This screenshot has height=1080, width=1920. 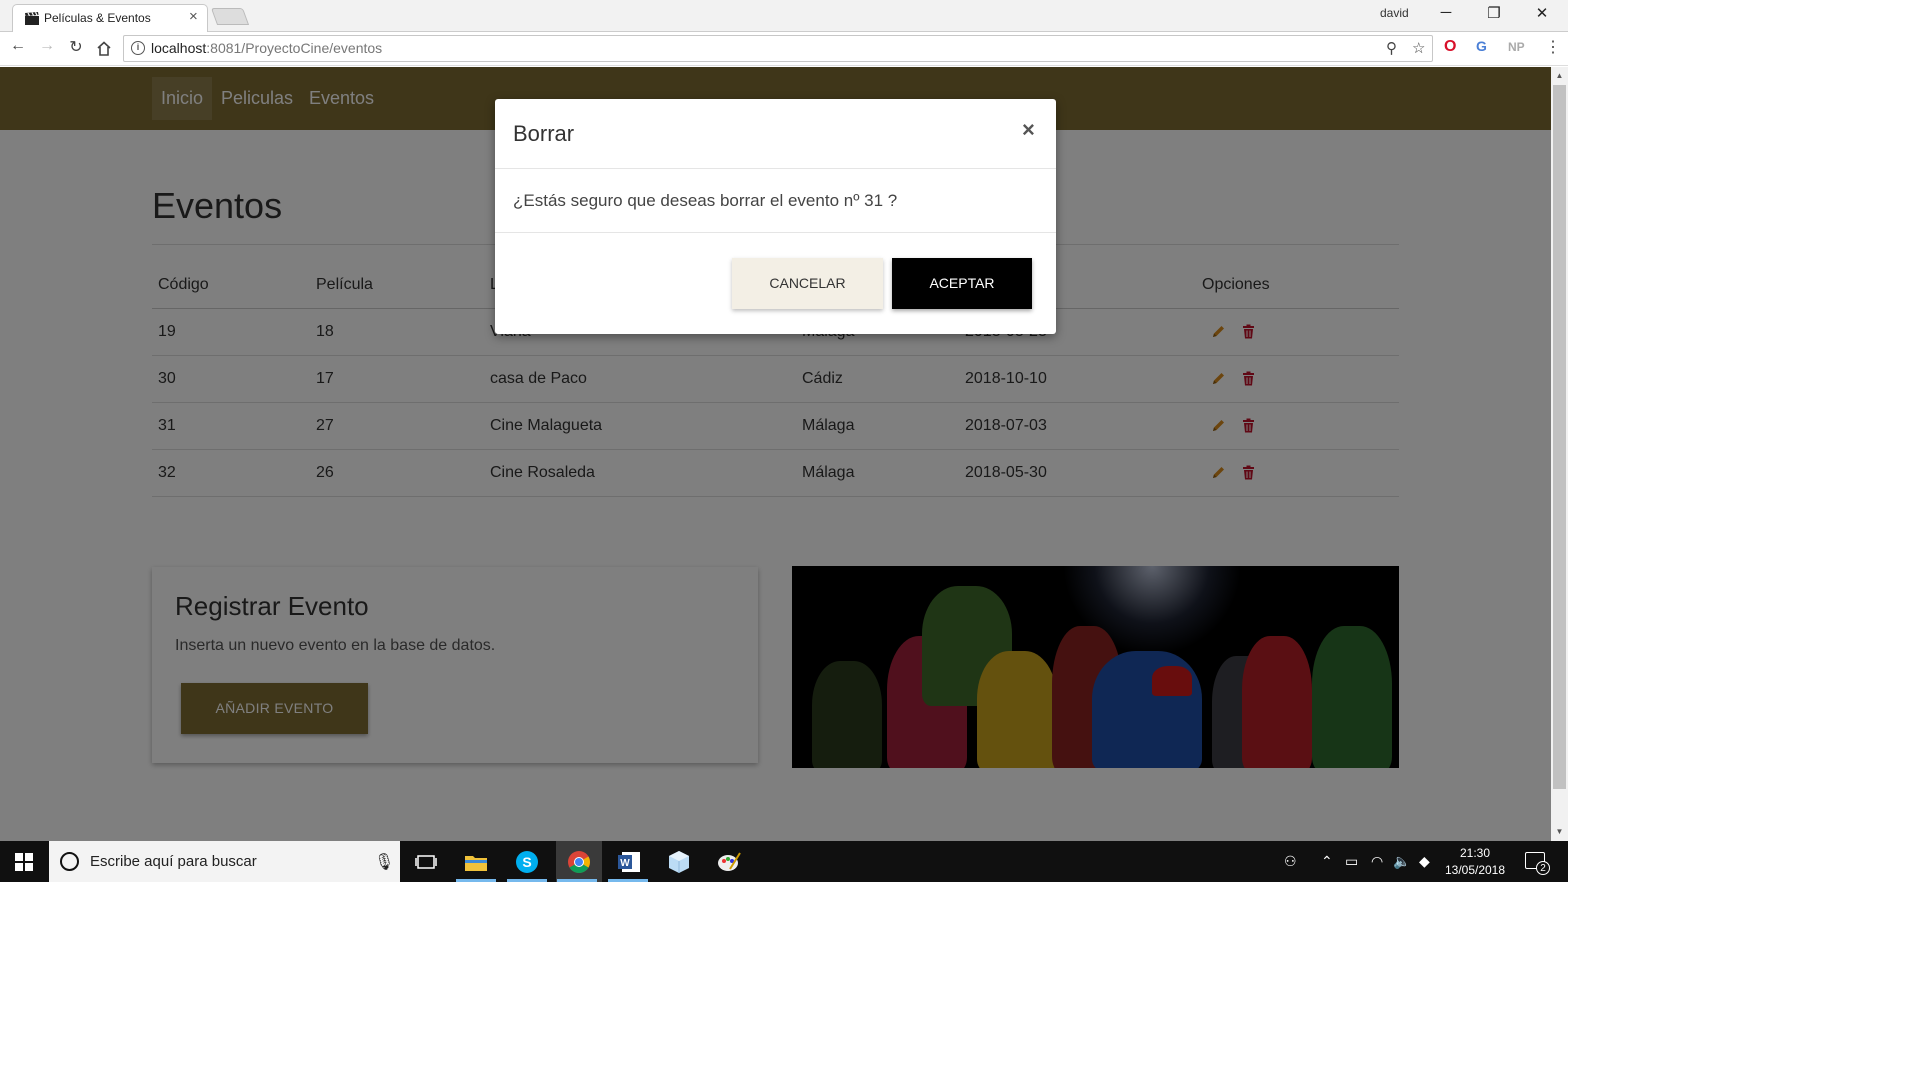 I want to click on notification-count: 2, so click(x=1543, y=868).